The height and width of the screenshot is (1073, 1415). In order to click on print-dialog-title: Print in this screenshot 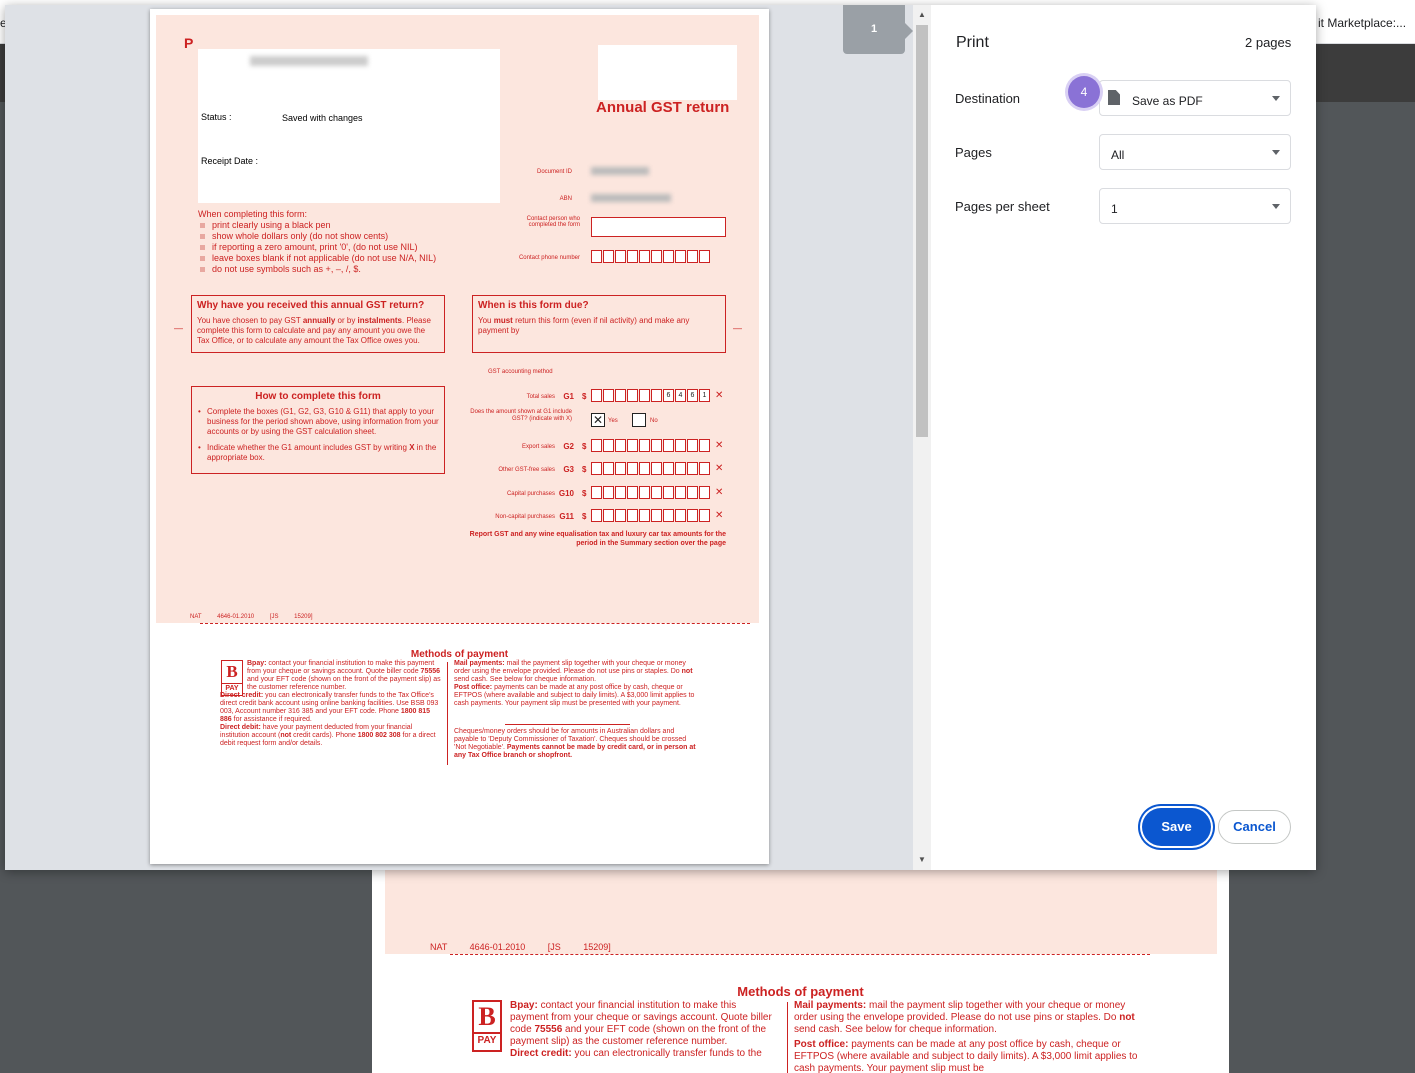, I will do `click(972, 42)`.